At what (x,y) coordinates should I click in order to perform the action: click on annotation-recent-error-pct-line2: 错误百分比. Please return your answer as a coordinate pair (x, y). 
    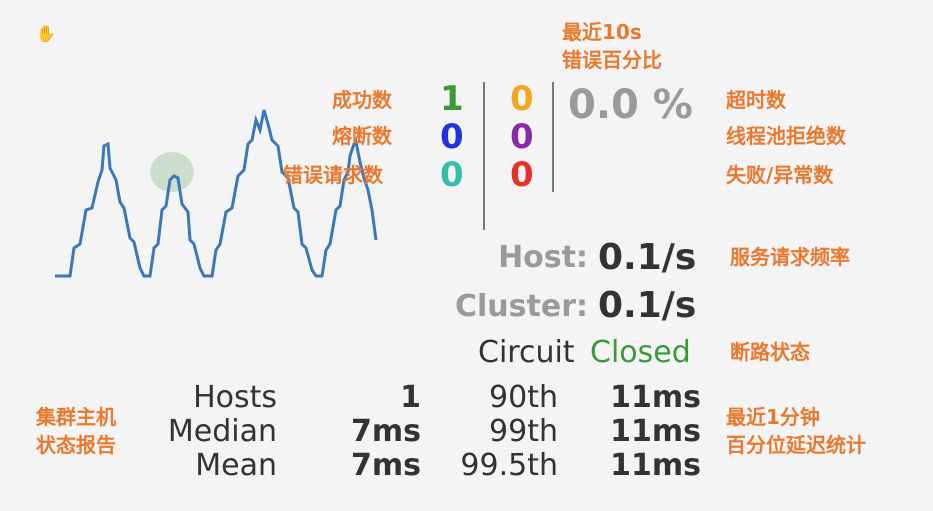
    Looking at the image, I should click on (612, 60).